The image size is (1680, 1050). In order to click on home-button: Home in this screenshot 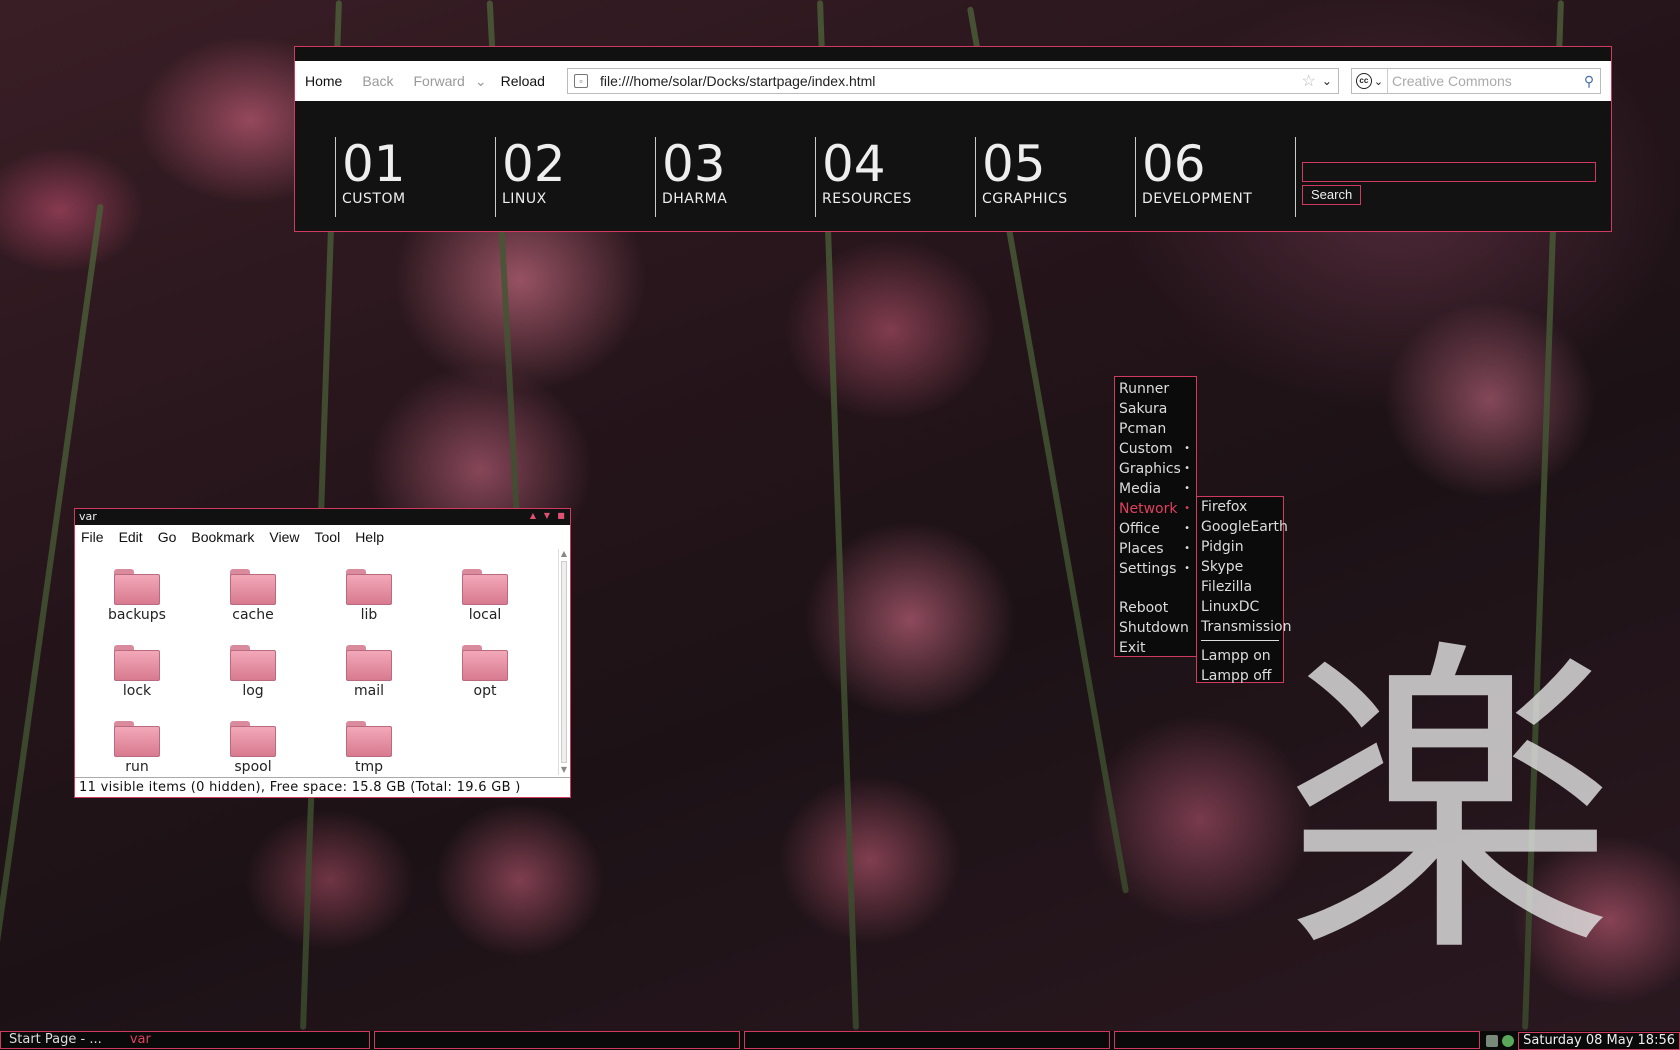, I will do `click(323, 81)`.